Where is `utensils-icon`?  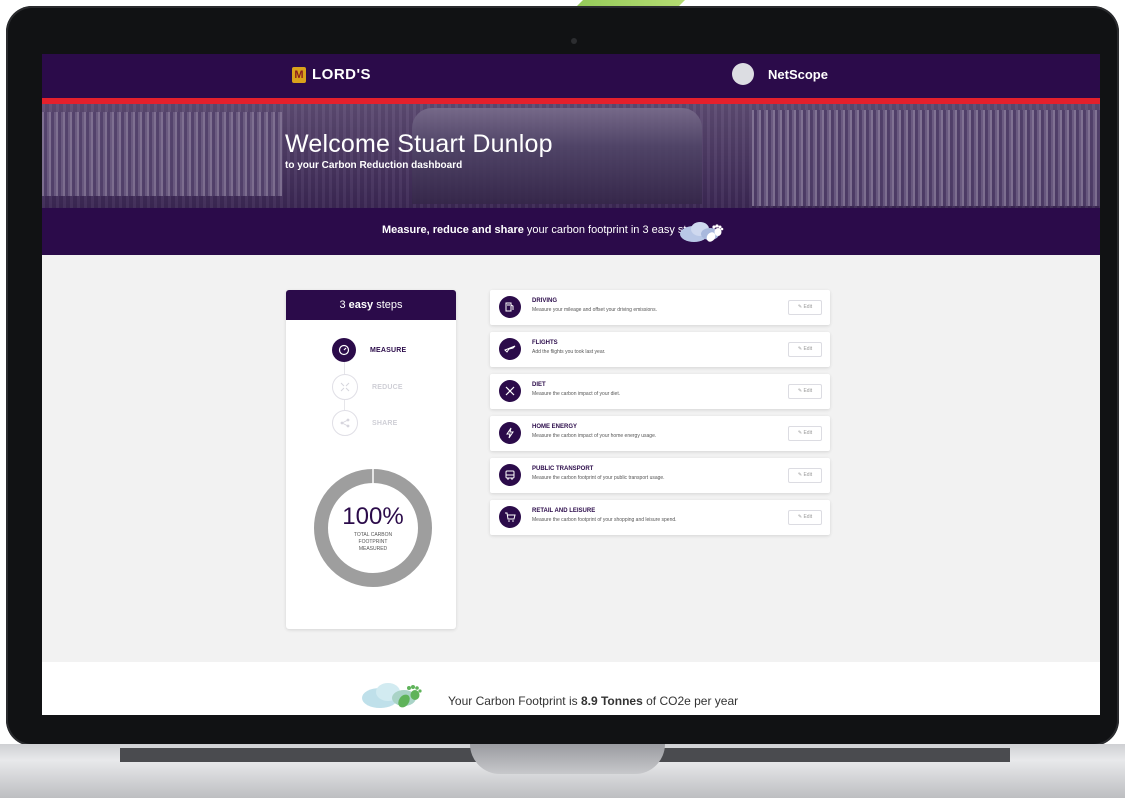 utensils-icon is located at coordinates (510, 391).